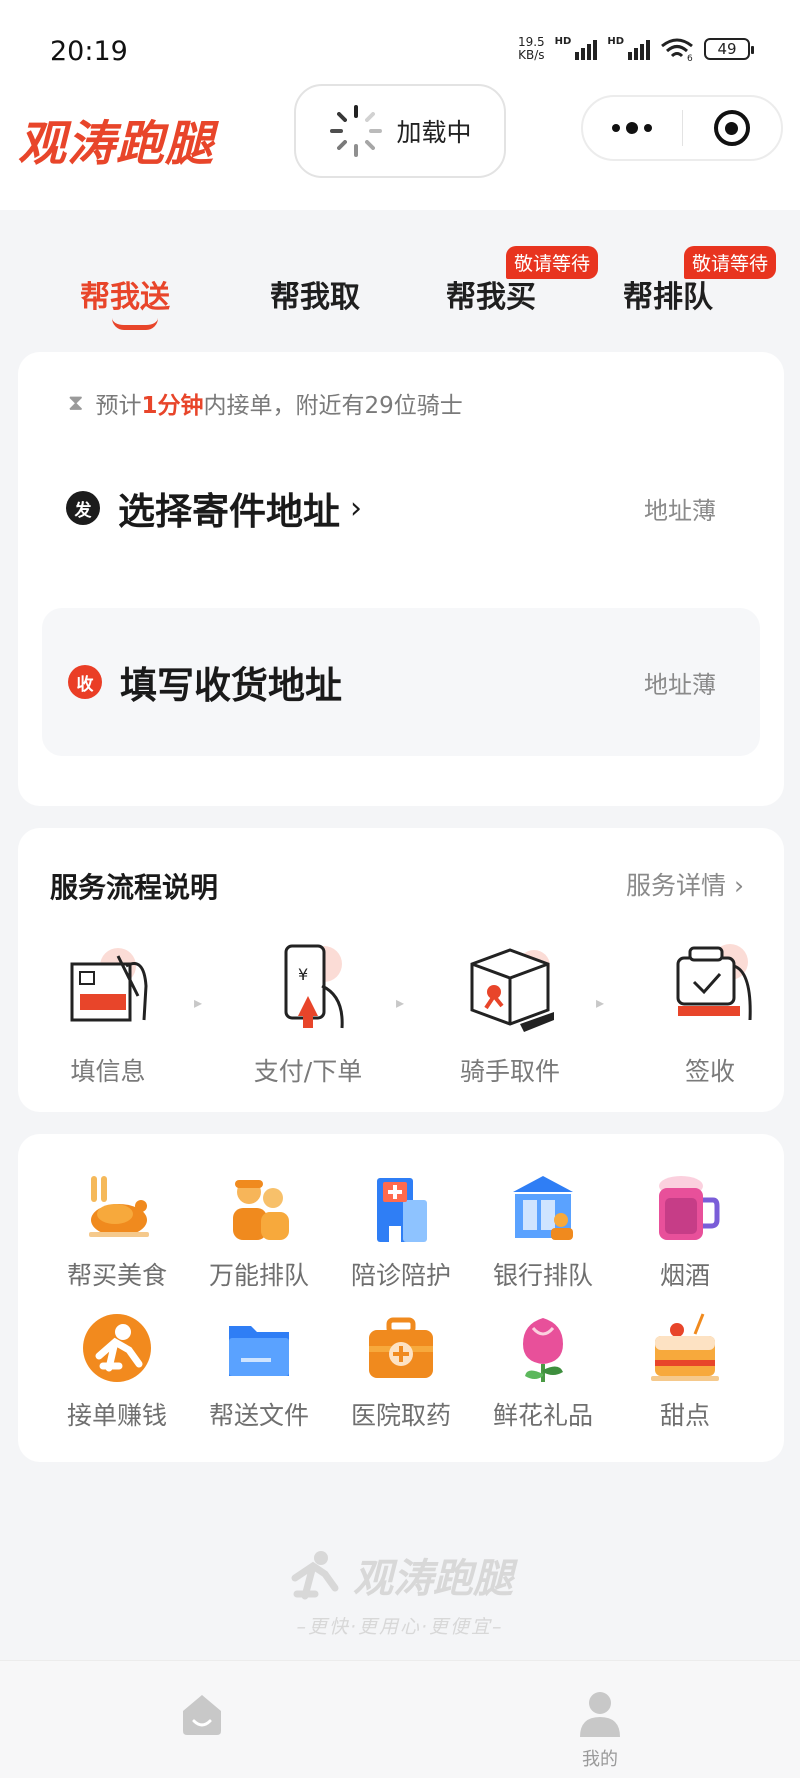 Image resolution: width=800 pixels, height=1778 pixels. Describe the element at coordinates (172, 406) in the screenshot. I see `eta-highlight: 1分钟` at that location.